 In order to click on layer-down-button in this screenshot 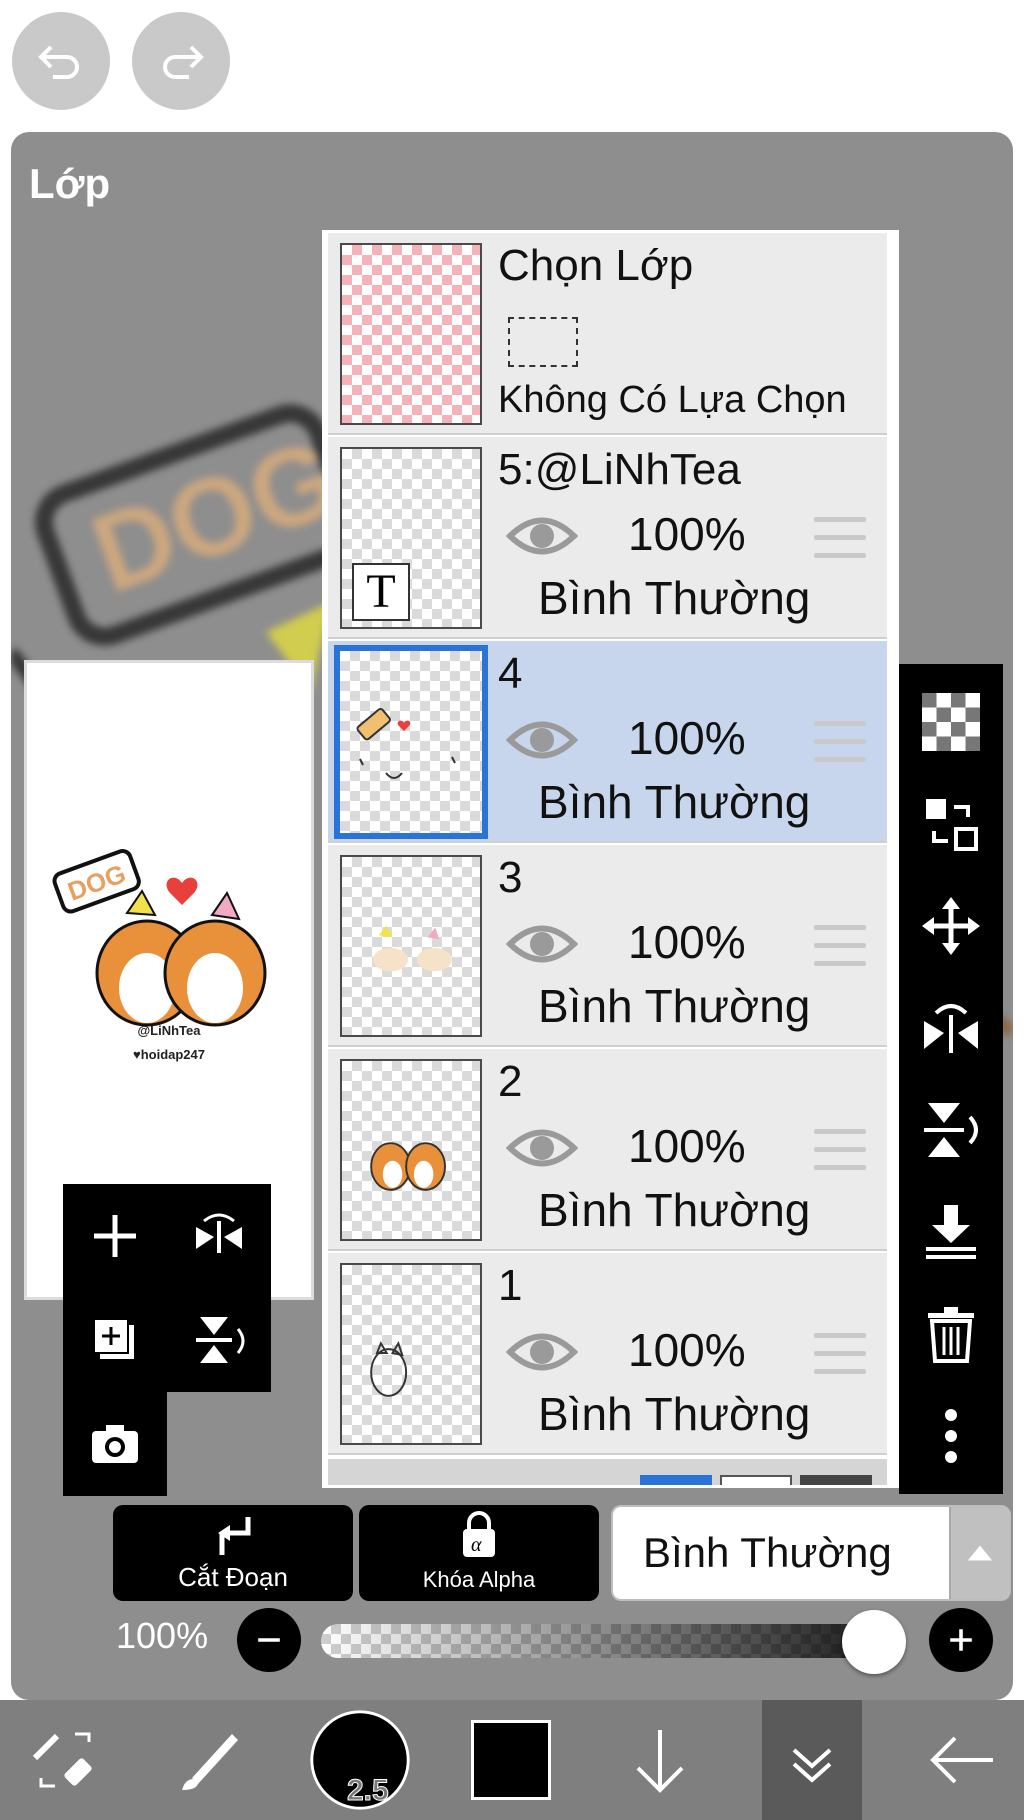, I will do `click(660, 1760)`.